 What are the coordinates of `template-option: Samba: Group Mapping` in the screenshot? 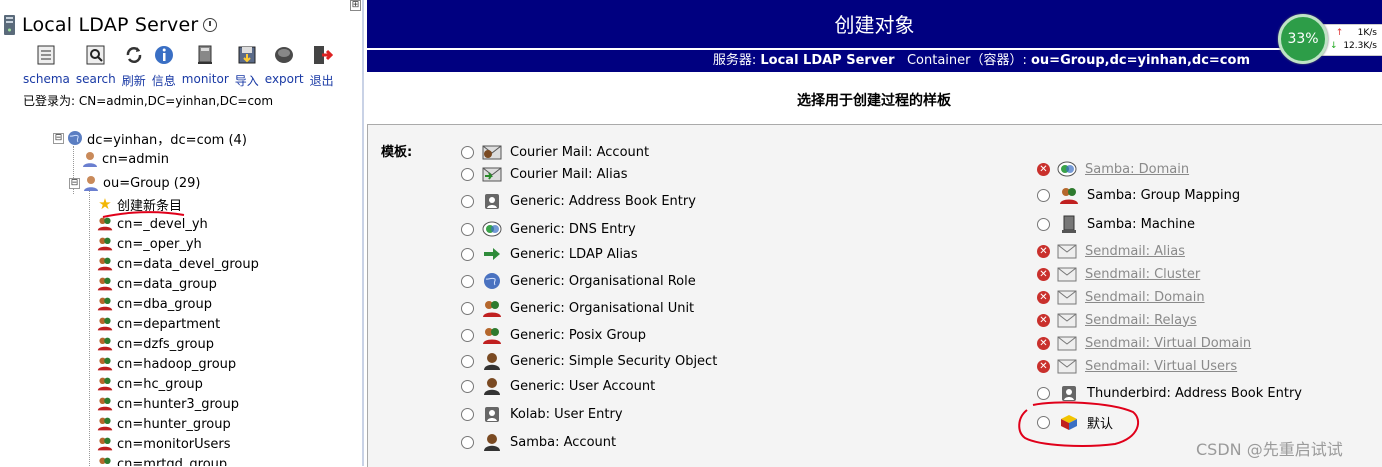 It's located at (1138, 195).